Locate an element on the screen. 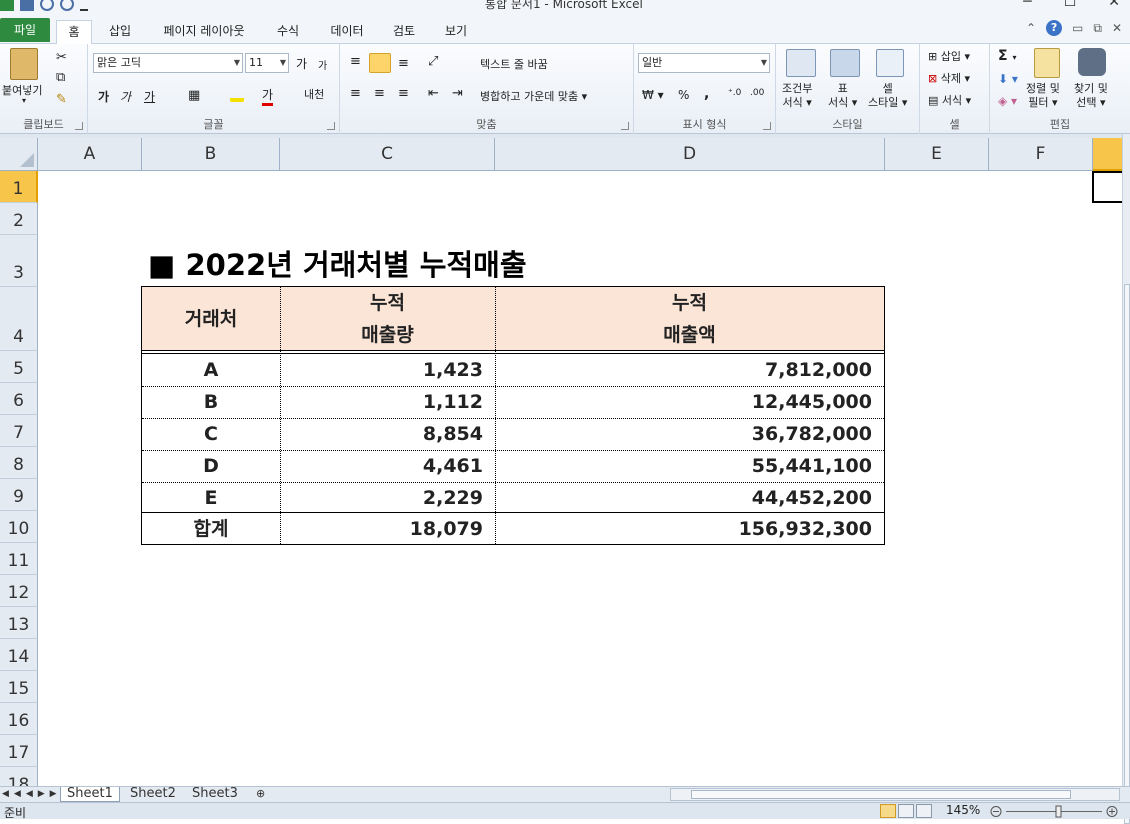  tab-review: 검토 is located at coordinates (404, 32).